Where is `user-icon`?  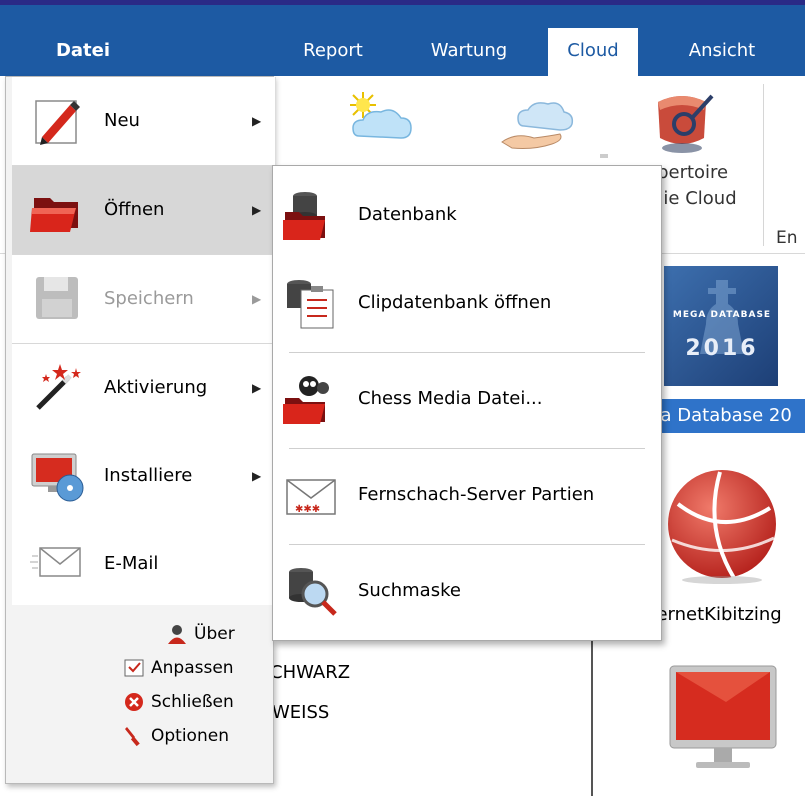
user-icon is located at coordinates (177, 634).